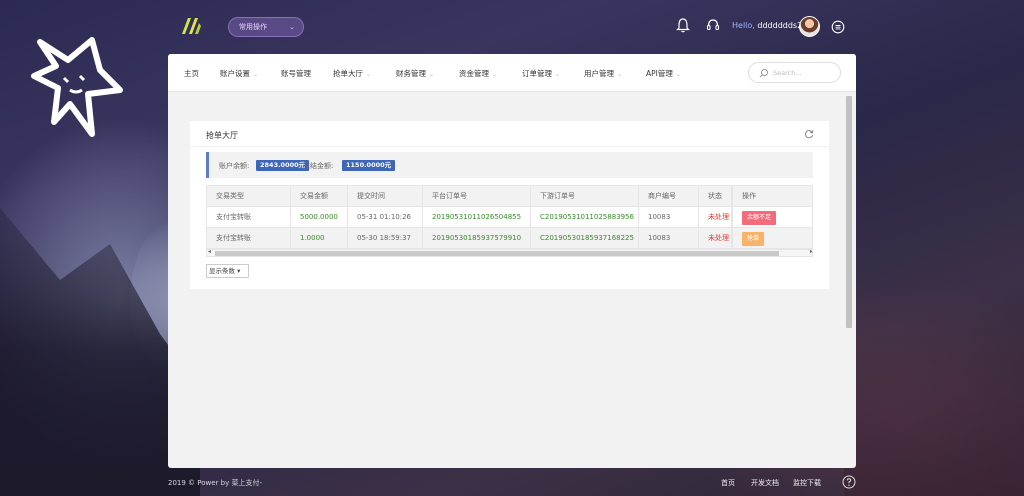 This screenshot has height=496, width=1024. Describe the element at coordinates (765, 483) in the screenshot. I see `footer-link-docs: 开发文档` at that location.